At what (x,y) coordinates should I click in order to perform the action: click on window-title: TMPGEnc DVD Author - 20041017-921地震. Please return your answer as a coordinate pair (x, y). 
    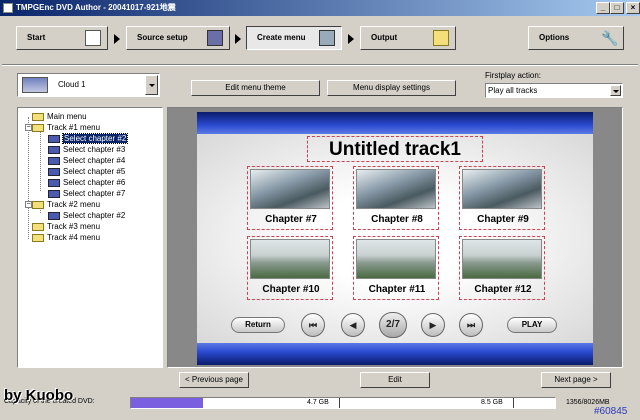
    Looking at the image, I should click on (96, 7).